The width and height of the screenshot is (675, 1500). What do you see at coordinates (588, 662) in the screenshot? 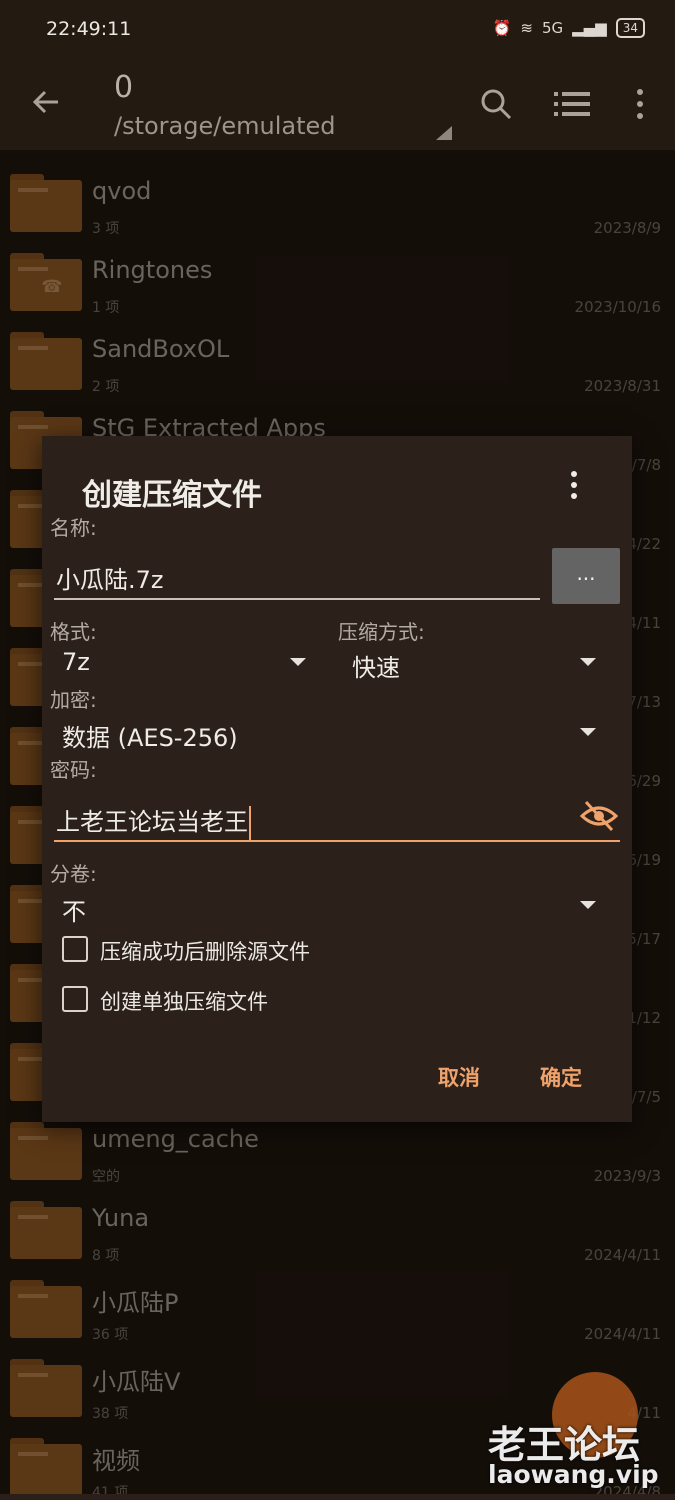
I see `method-dropdown-icon` at bounding box center [588, 662].